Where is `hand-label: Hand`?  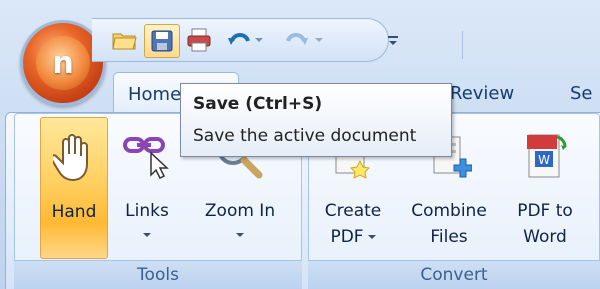
hand-label: Hand is located at coordinates (74, 212).